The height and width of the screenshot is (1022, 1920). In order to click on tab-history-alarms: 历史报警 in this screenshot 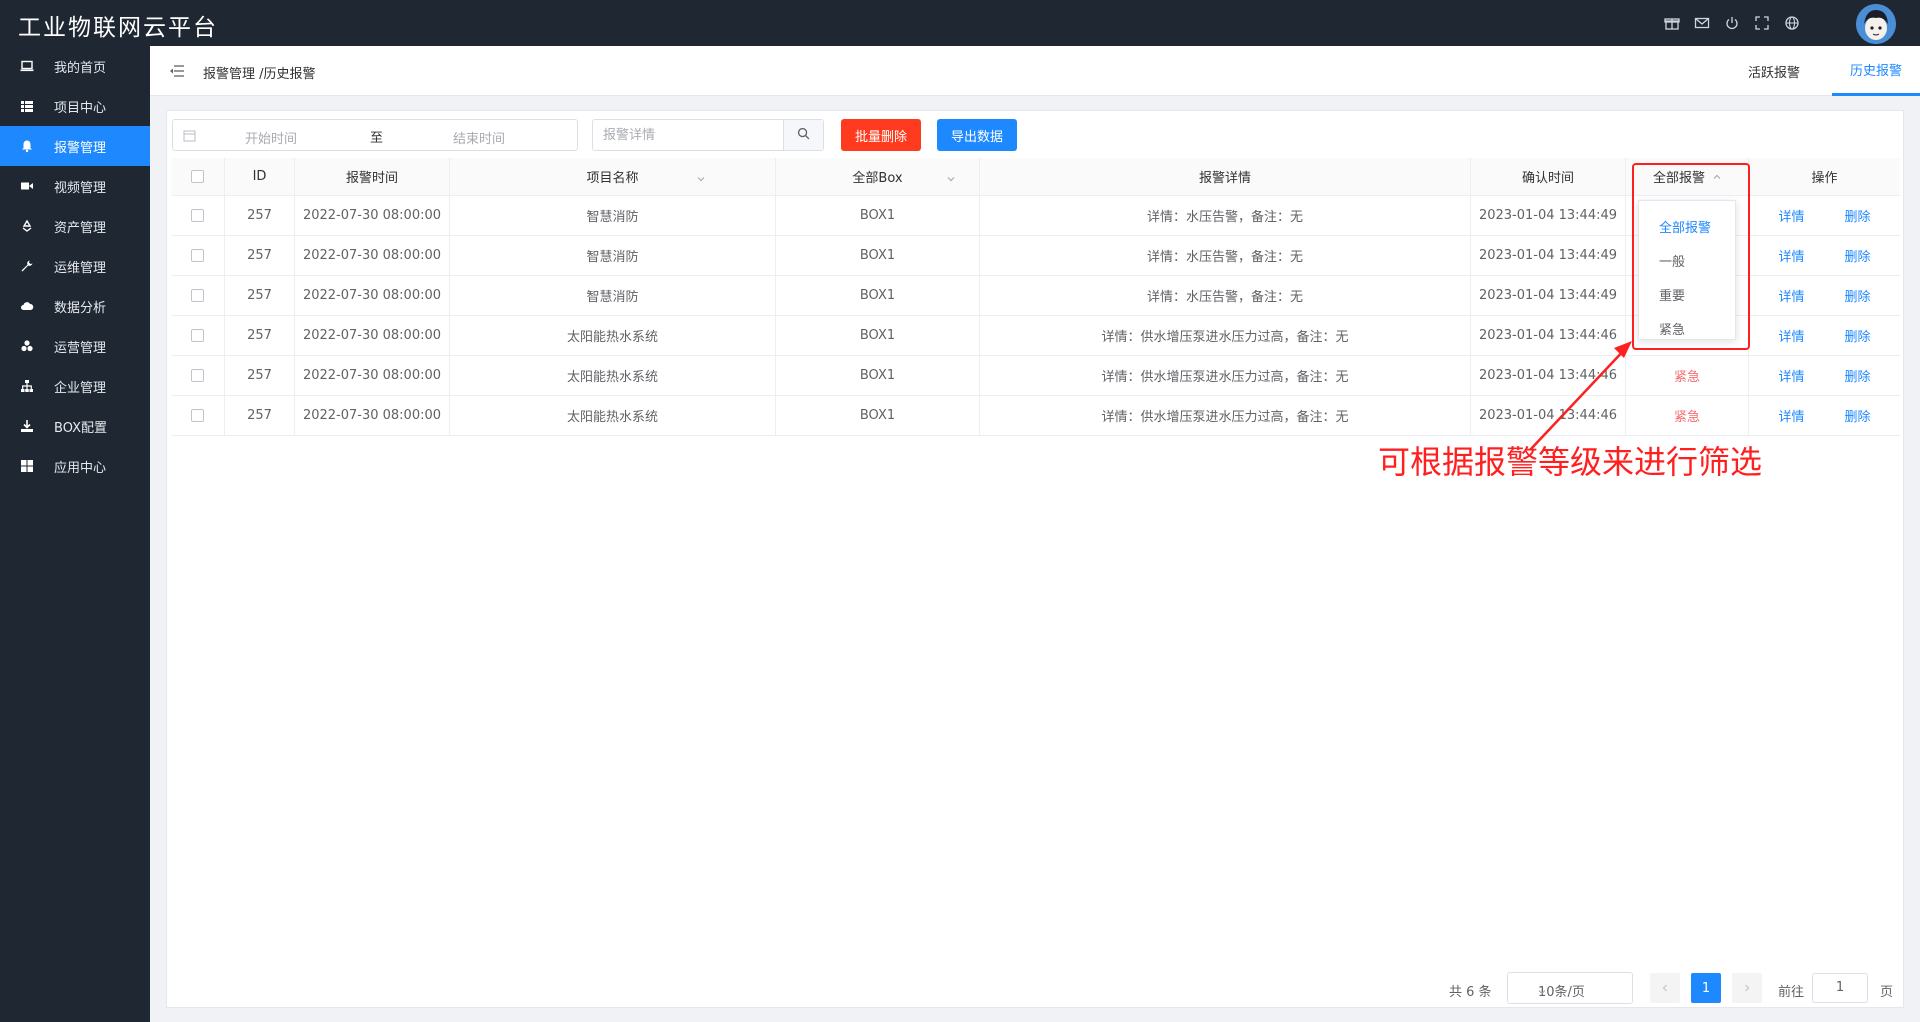, I will do `click(1875, 71)`.